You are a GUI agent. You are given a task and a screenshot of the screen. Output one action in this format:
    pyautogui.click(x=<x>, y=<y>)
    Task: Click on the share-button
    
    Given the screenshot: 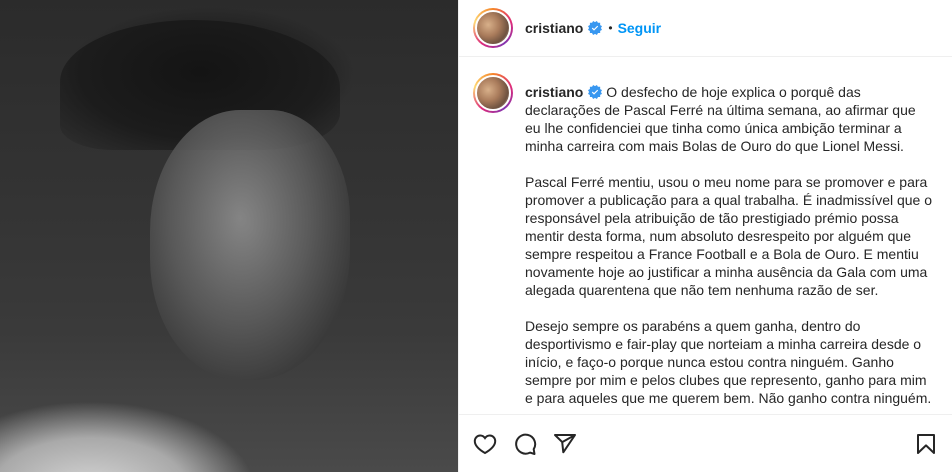 What is the action you would take?
    pyautogui.click(x=565, y=444)
    